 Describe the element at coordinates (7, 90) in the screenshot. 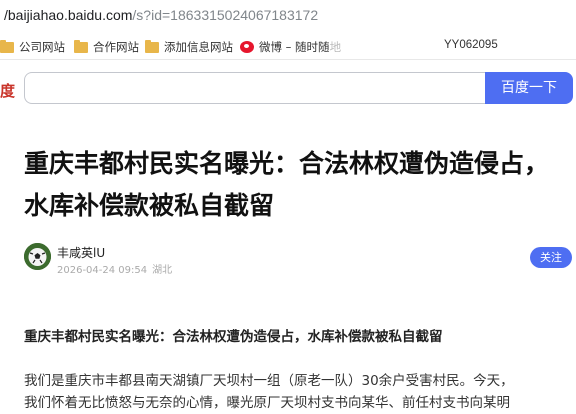

I see `baidu-logo-fragment: 度` at that location.